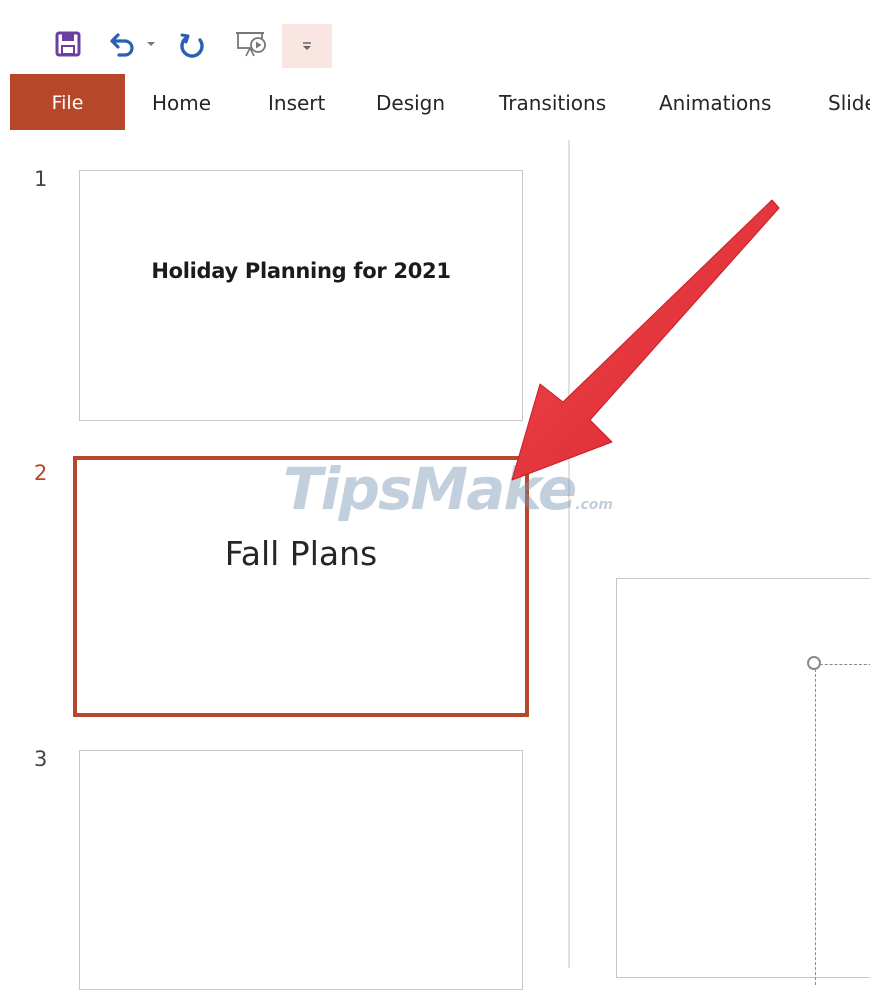  I want to click on save-icon, so click(68, 44).